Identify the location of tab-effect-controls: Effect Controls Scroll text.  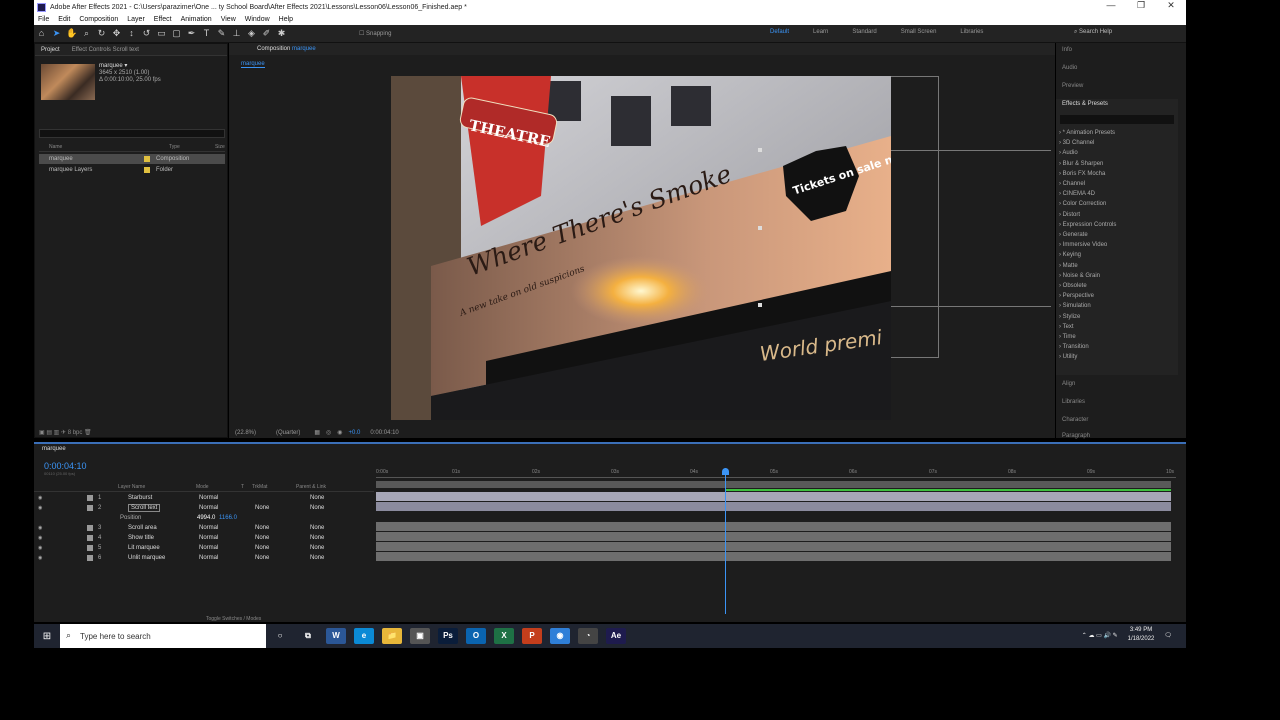
(105, 50).